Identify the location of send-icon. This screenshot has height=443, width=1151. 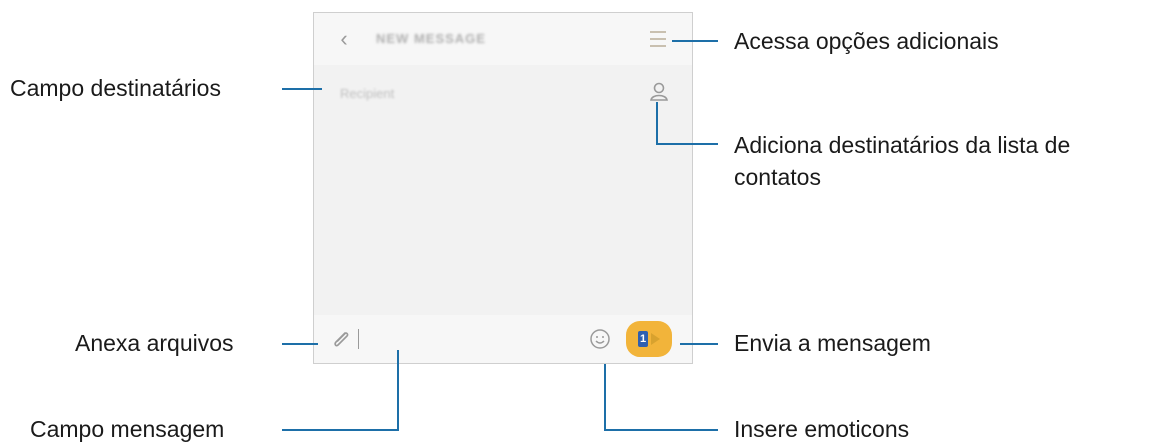
(655, 339).